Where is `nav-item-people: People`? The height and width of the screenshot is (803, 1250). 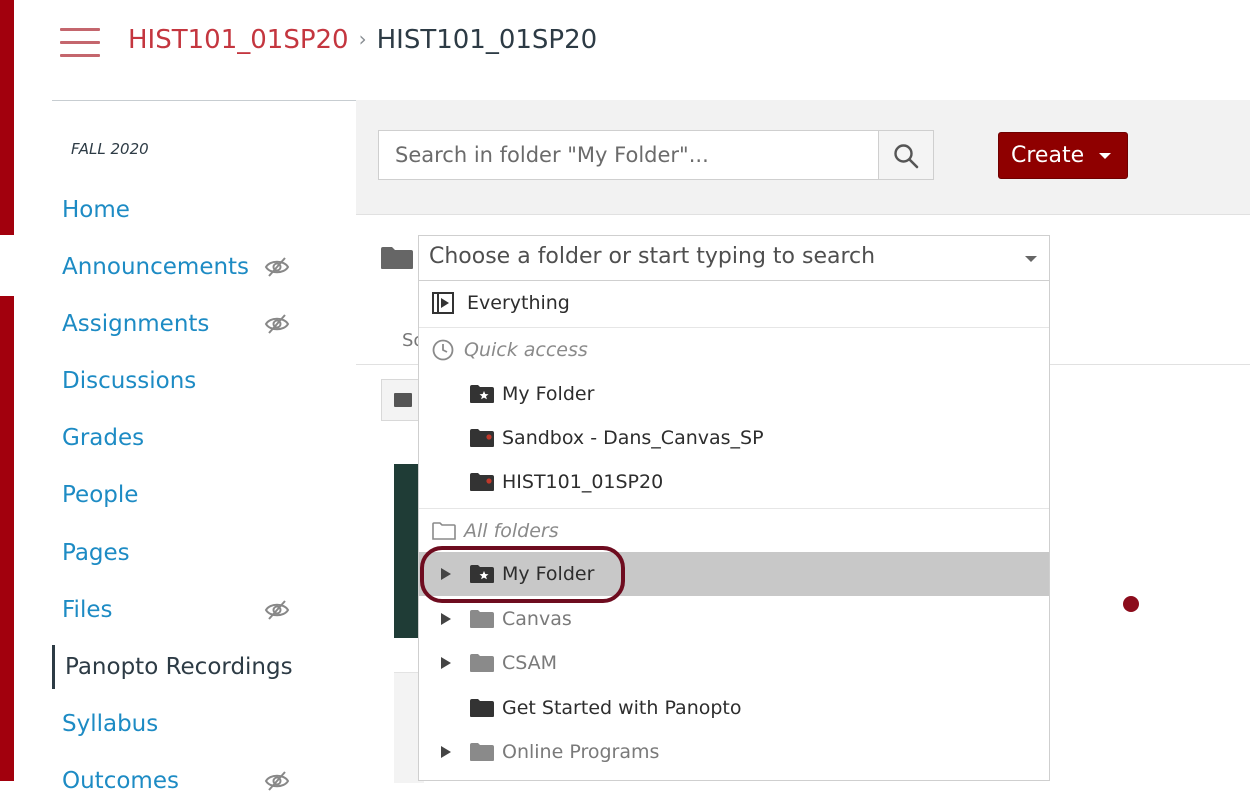 nav-item-people: People is located at coordinates (202, 495).